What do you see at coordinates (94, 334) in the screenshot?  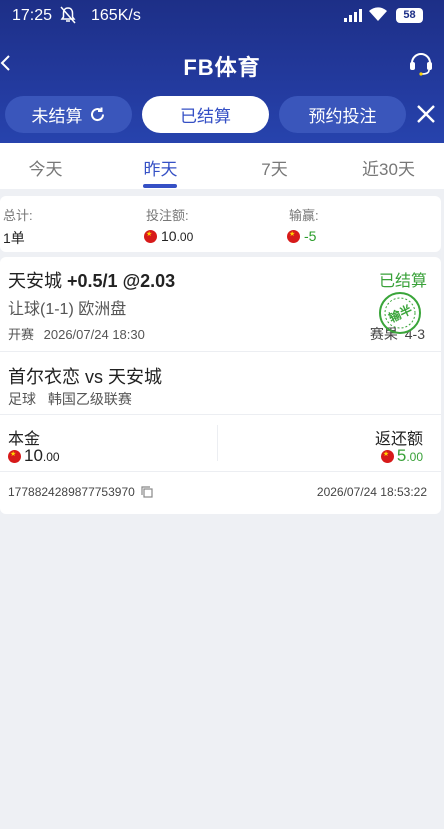 I see `start-time: 2026/07/24 18:30` at bounding box center [94, 334].